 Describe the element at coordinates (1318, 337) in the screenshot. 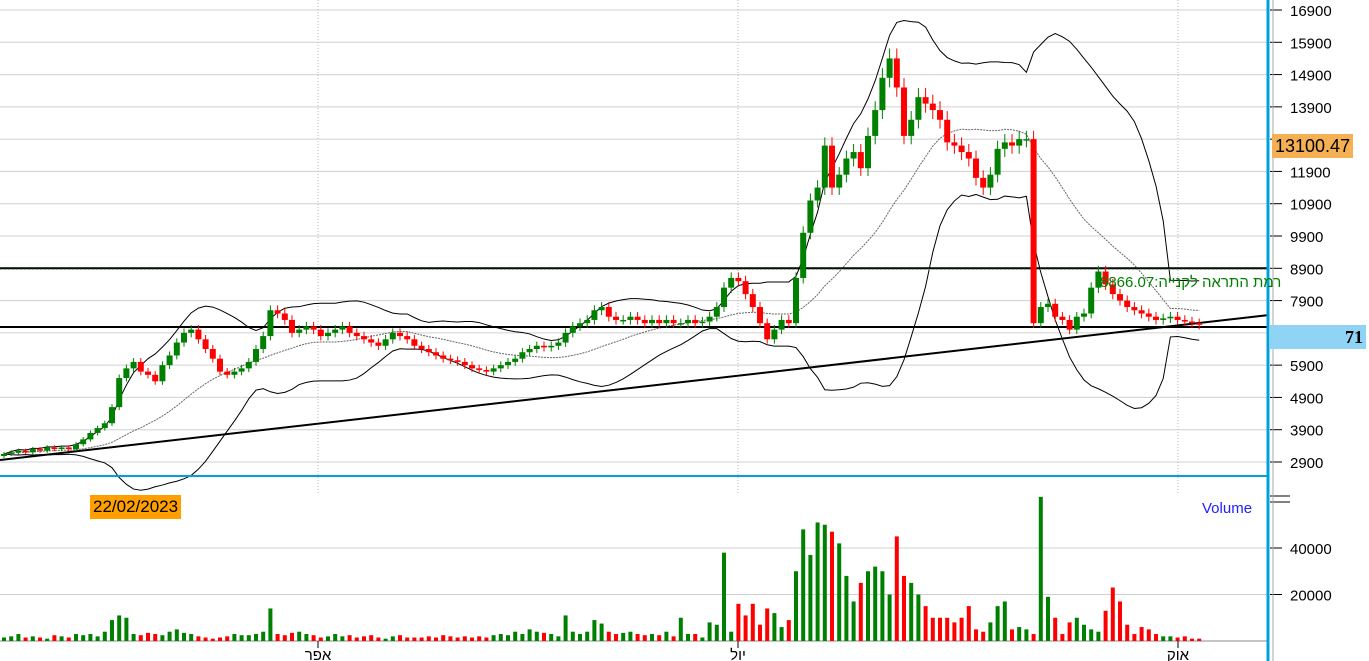

I see `cursor-value-tag: 71` at that location.